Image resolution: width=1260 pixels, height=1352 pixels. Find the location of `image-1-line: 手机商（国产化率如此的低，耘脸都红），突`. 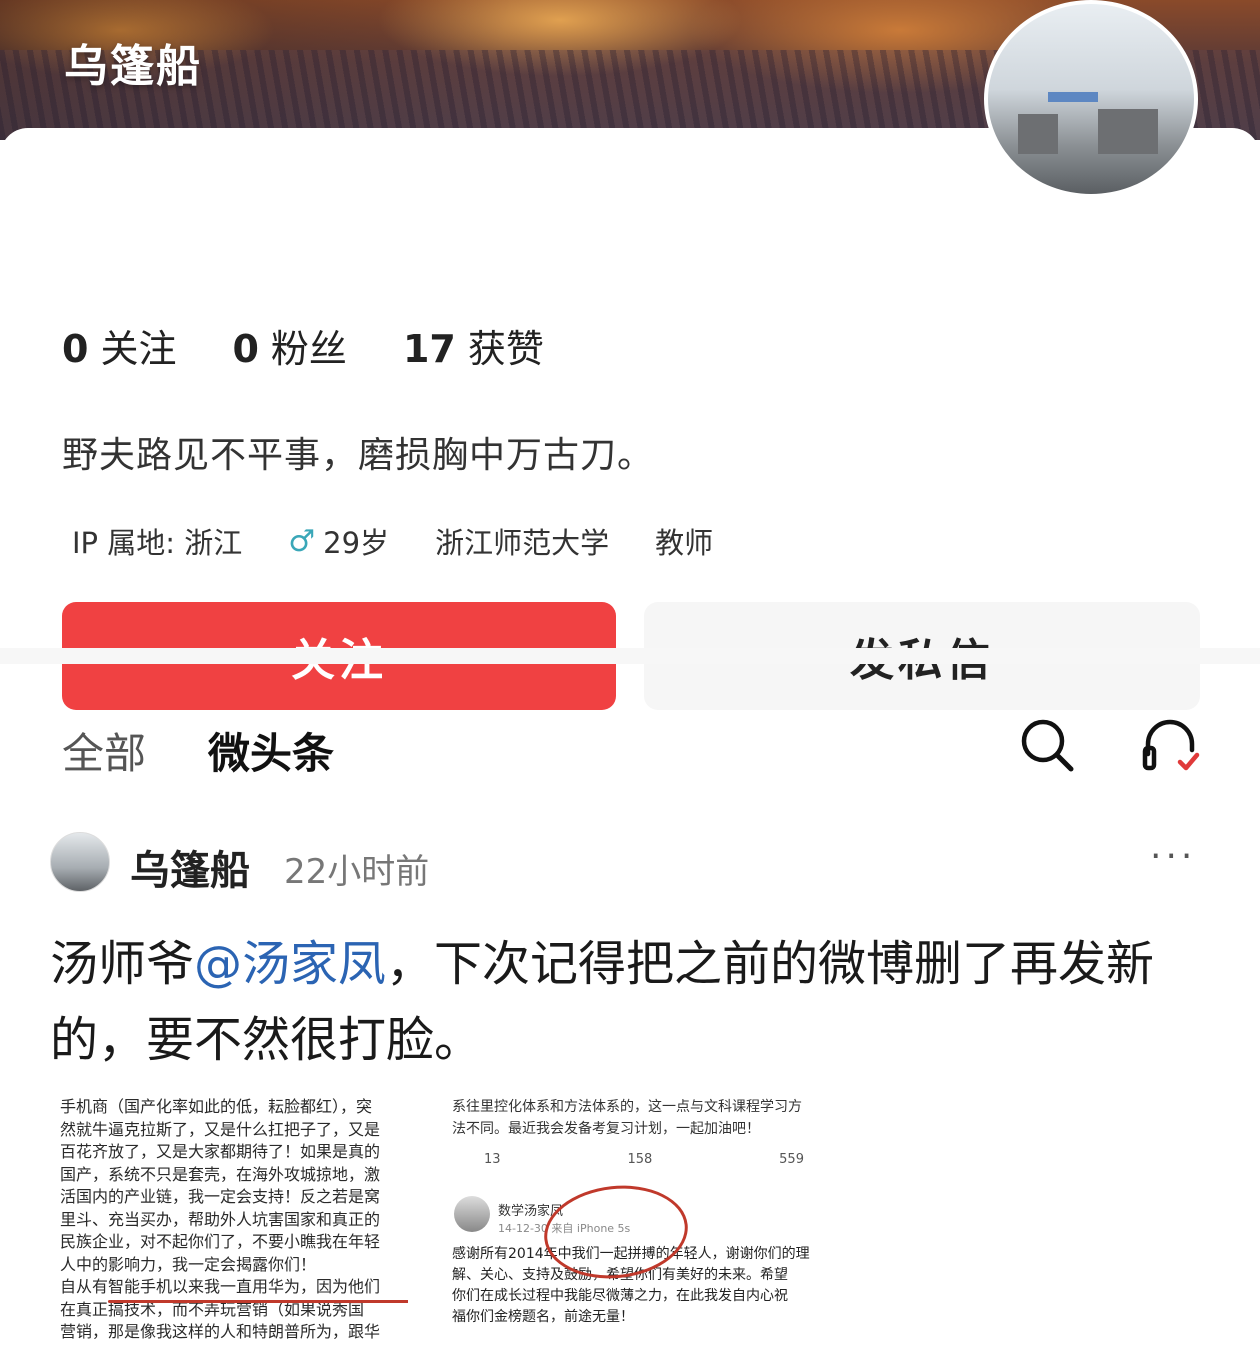

image-1-line: 手机商（国产化率如此的低，耘脸都红），突 is located at coordinates (216, 1106).